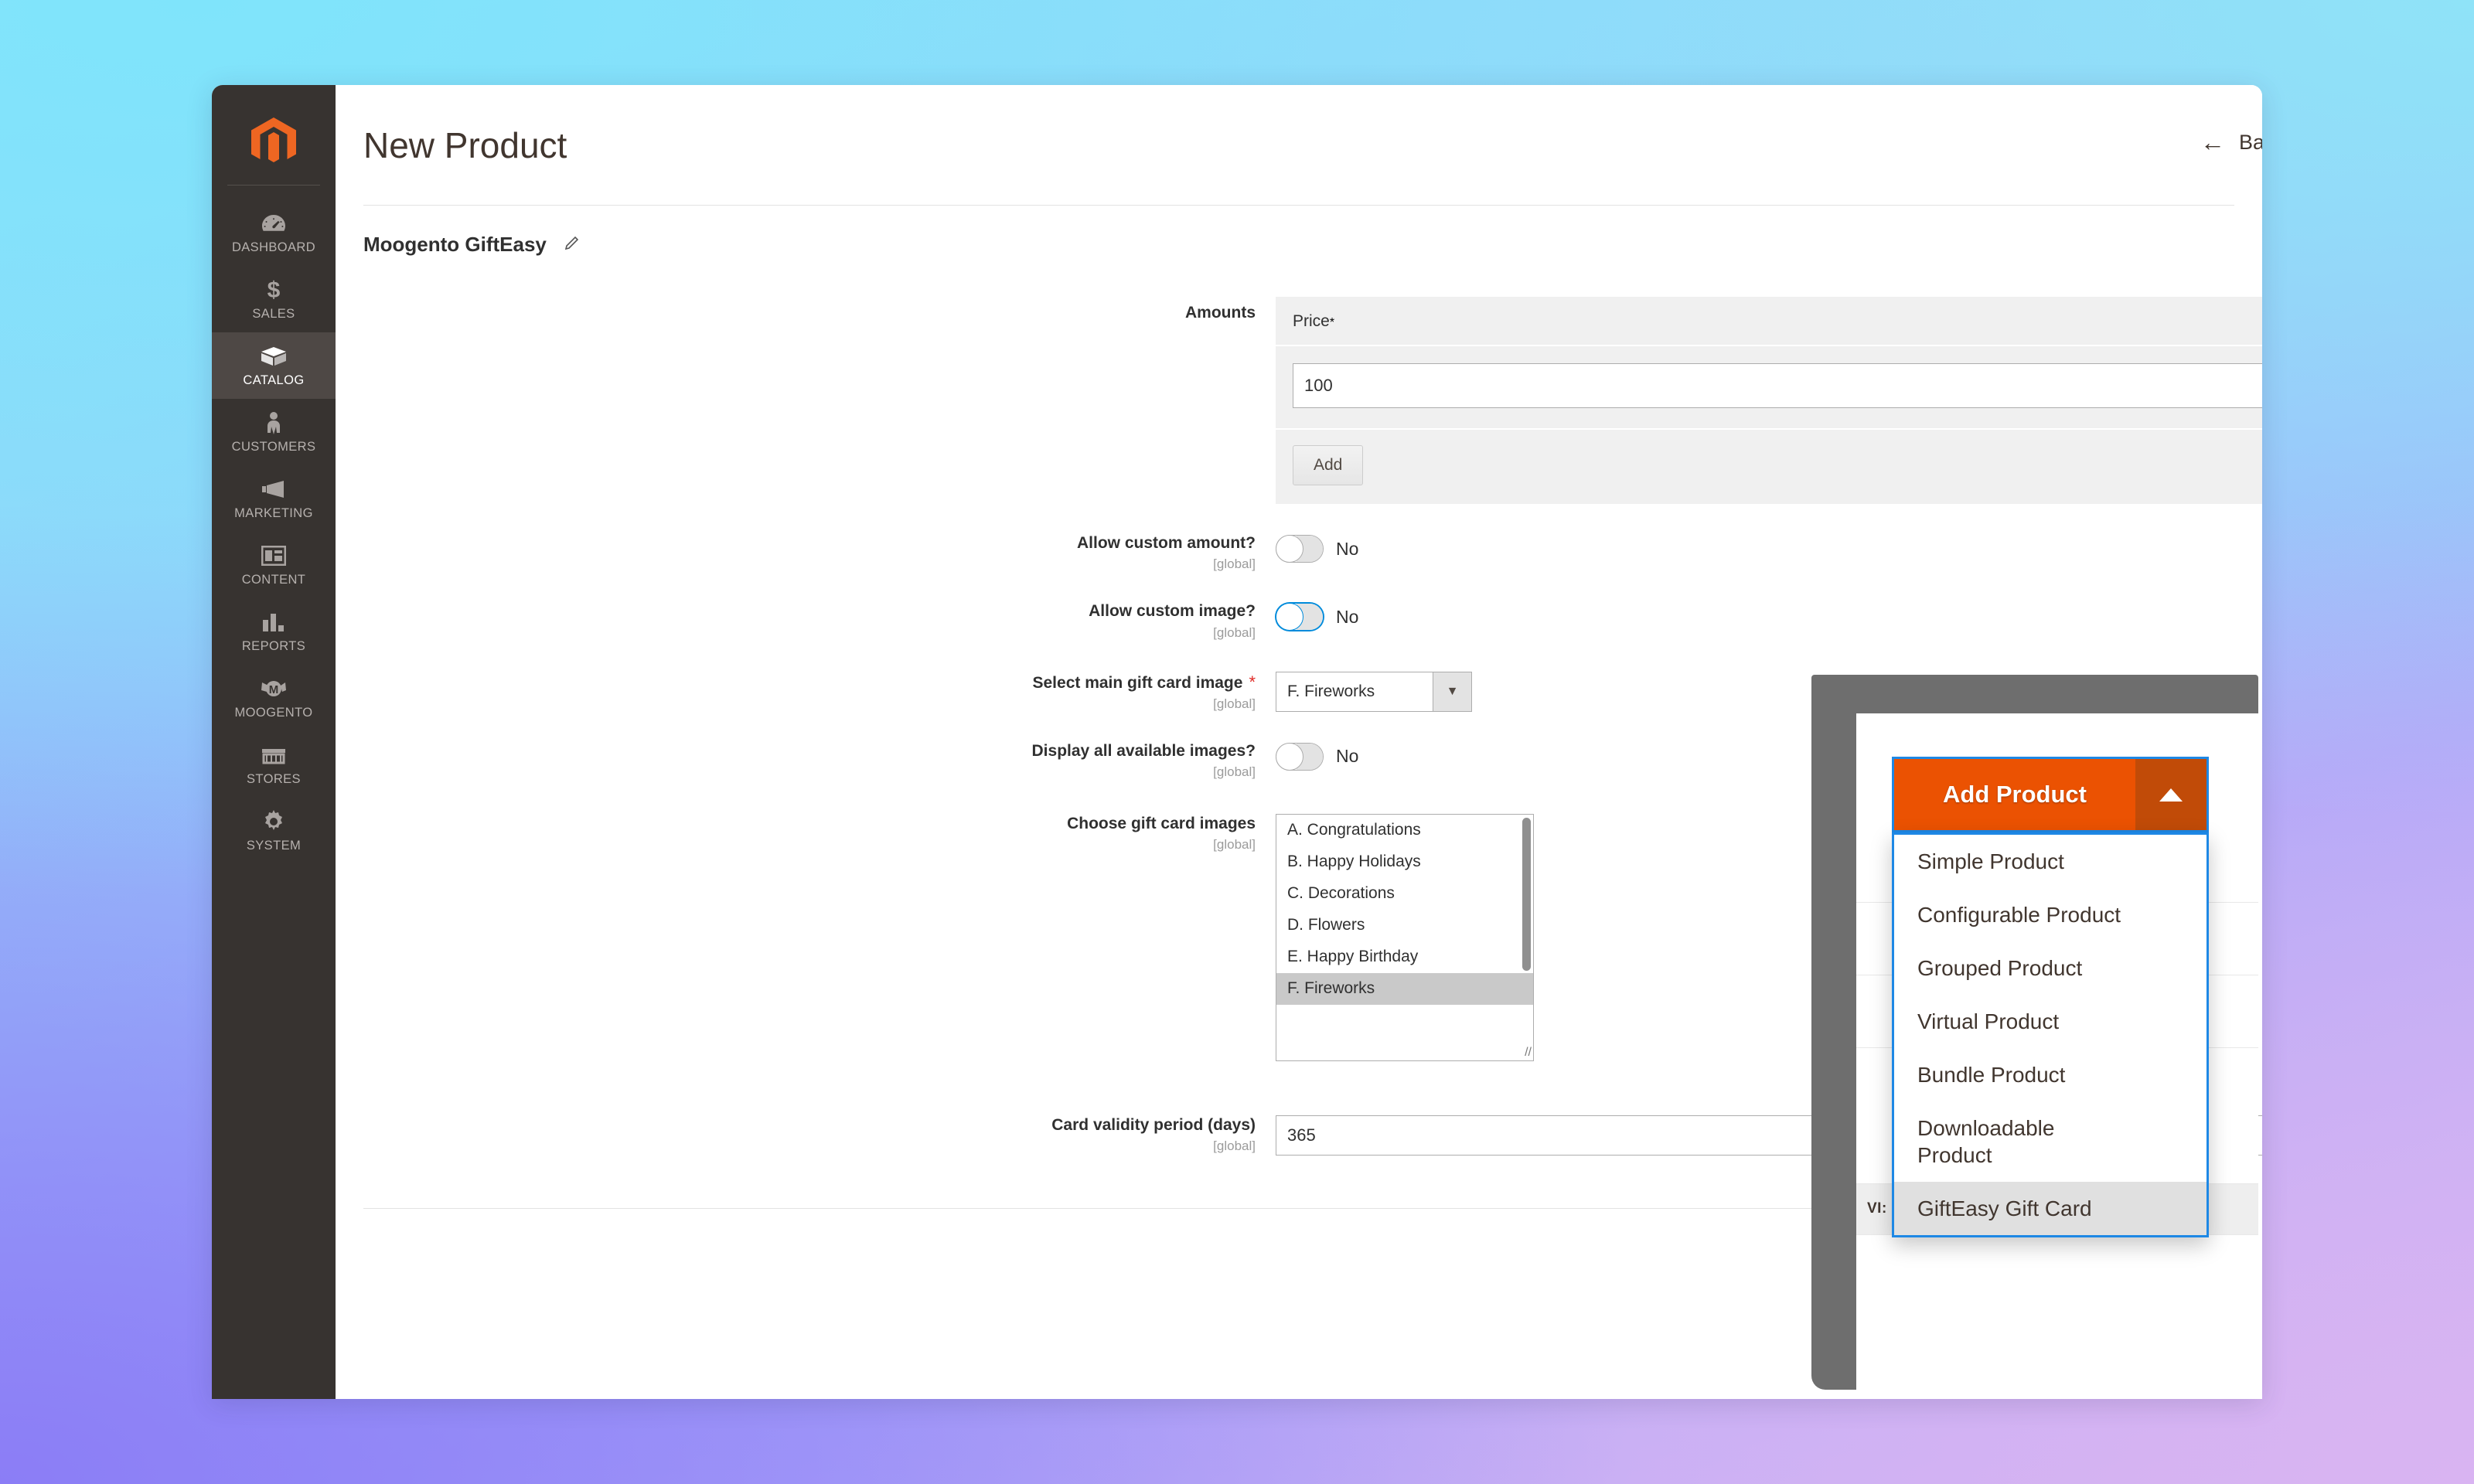 The image size is (2474, 1484). I want to click on arrow-left-icon: ←, so click(2212, 142).